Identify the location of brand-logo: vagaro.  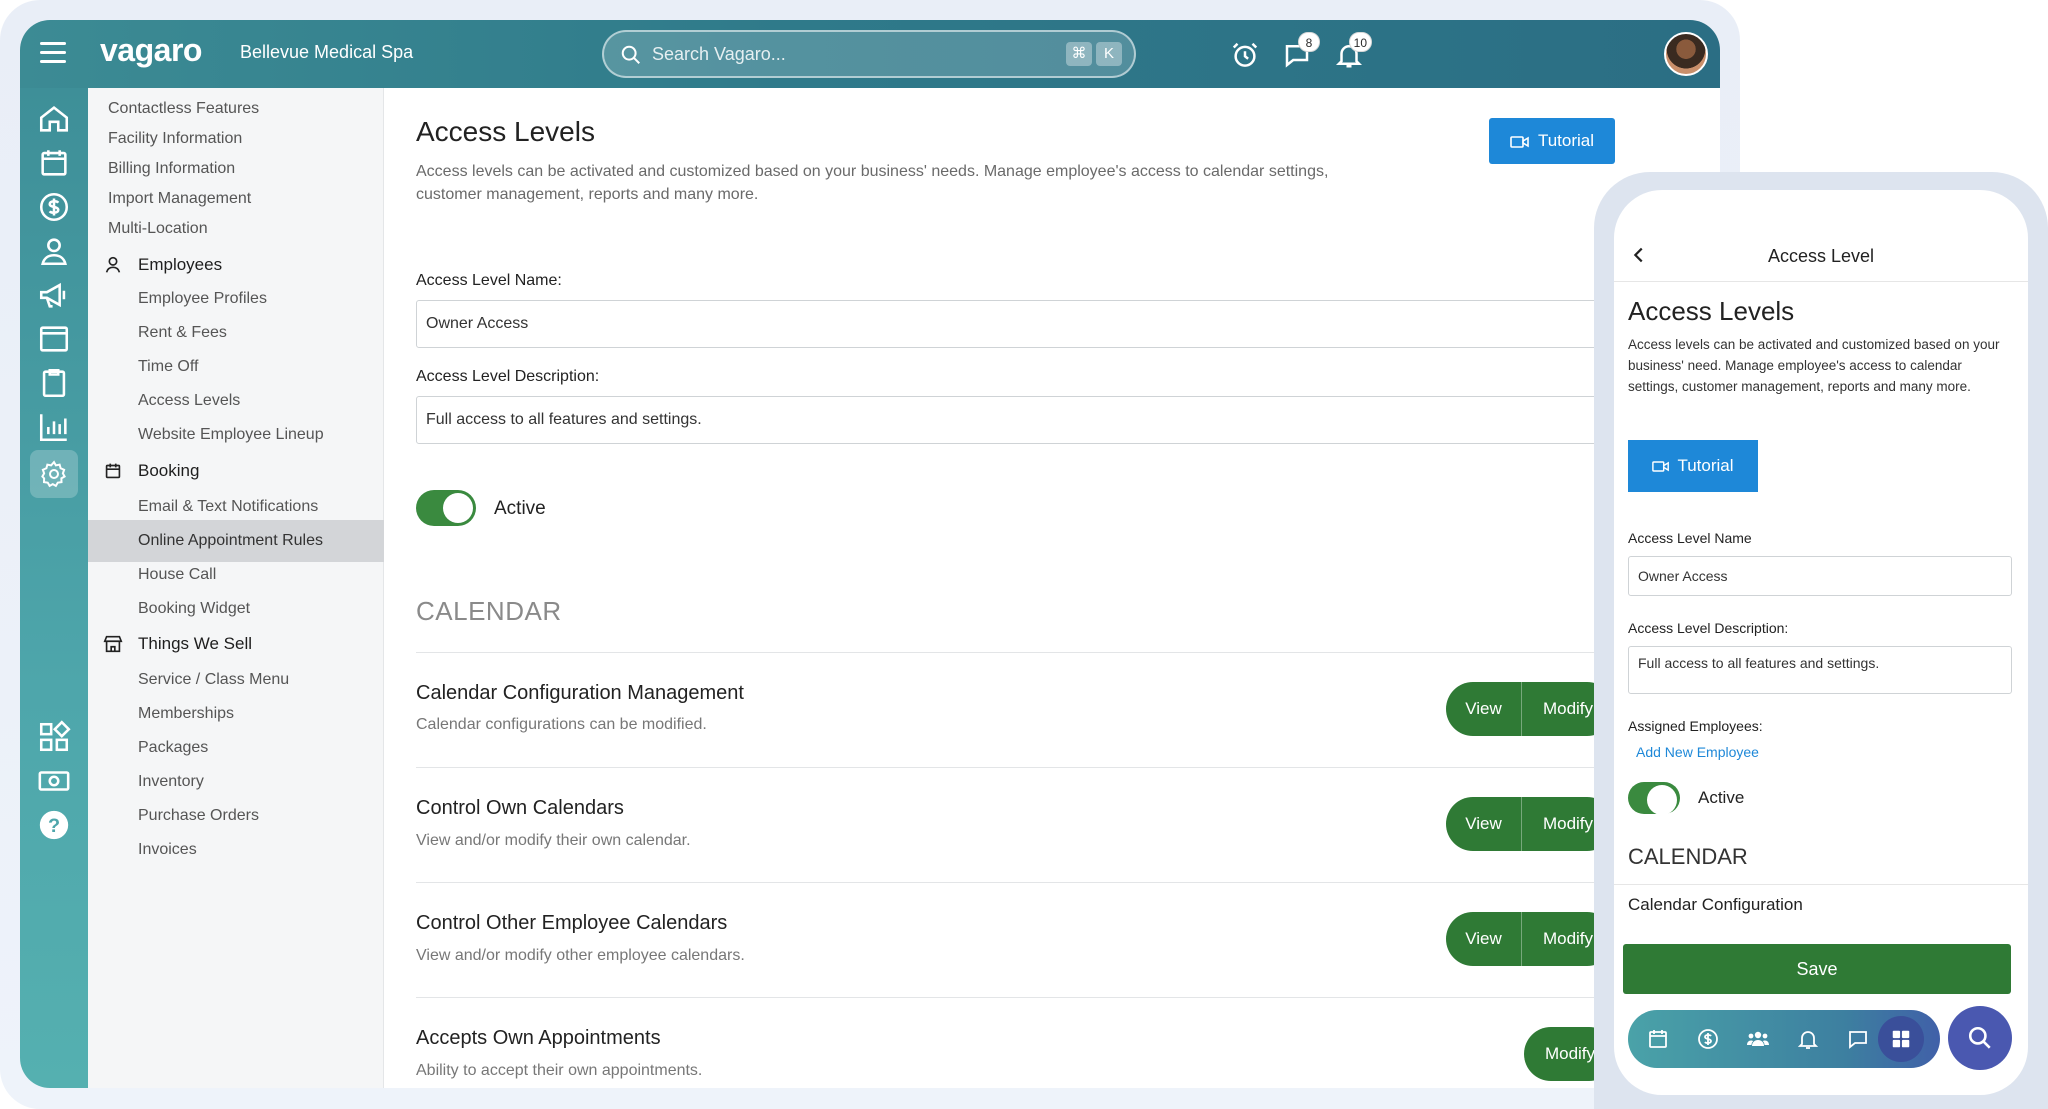
(151, 50).